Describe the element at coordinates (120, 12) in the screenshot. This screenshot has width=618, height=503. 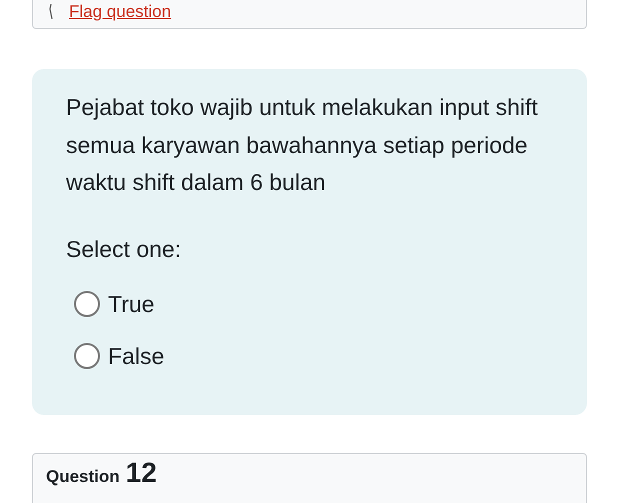
I see `flag-question-link: Flag question` at that location.